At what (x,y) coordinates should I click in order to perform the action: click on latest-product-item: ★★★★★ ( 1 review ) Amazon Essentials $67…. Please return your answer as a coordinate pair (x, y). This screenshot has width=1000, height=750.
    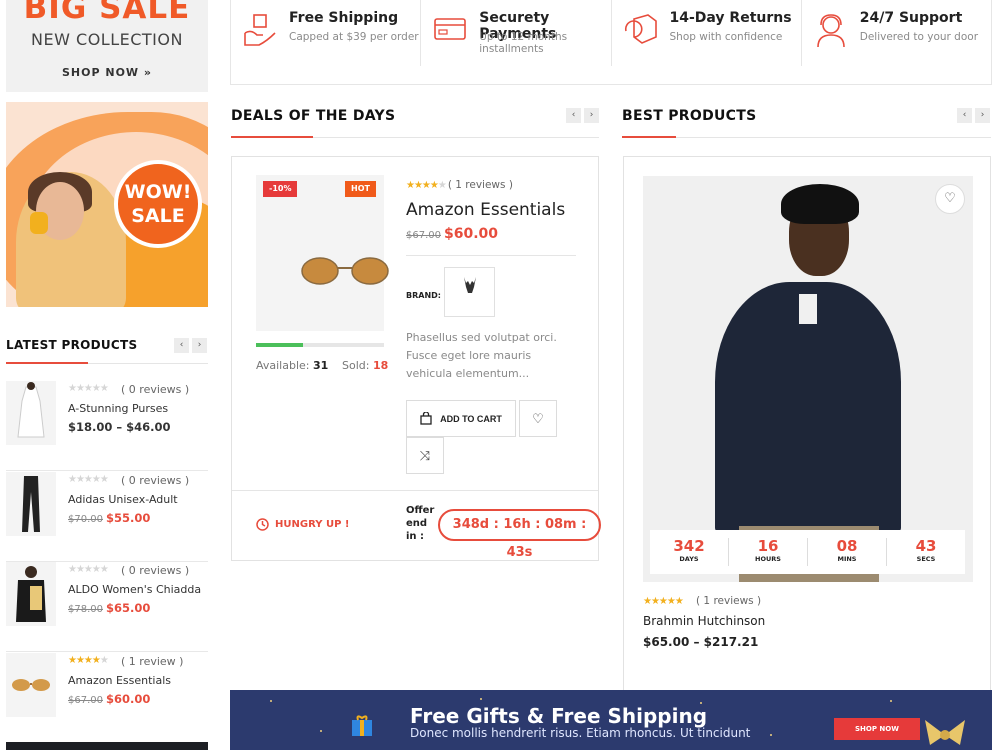
    Looking at the image, I should click on (107, 698).